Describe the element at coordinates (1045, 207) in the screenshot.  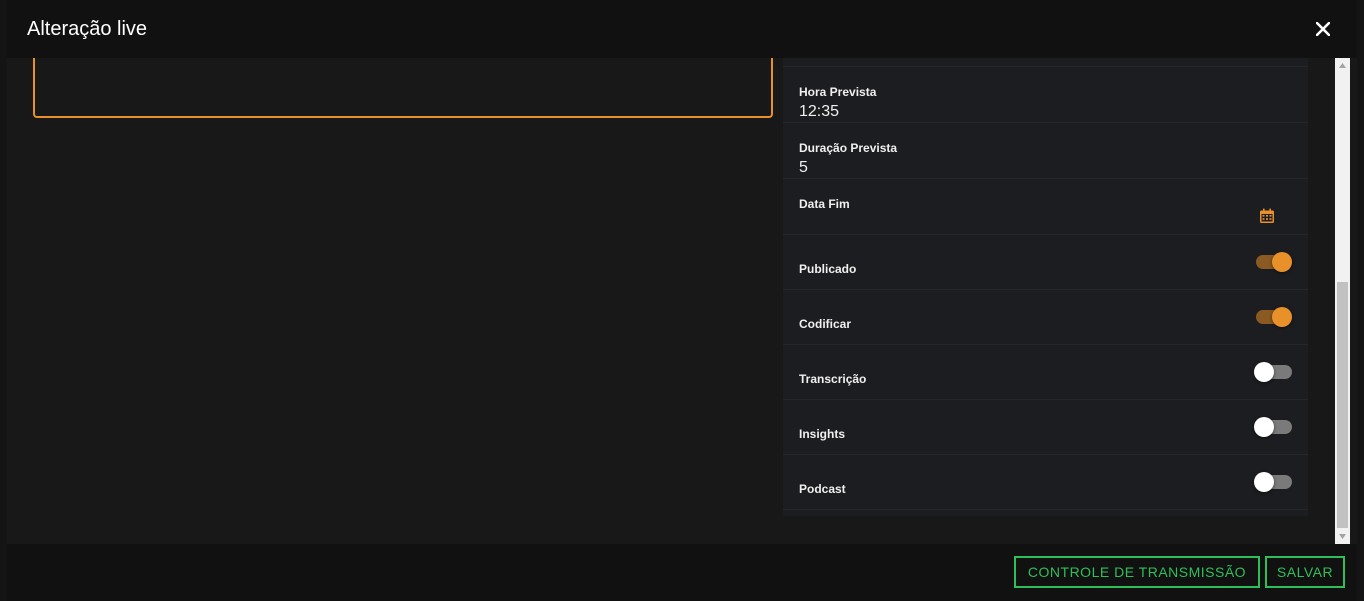
I see `field-row-data-fim: Data Fim` at that location.